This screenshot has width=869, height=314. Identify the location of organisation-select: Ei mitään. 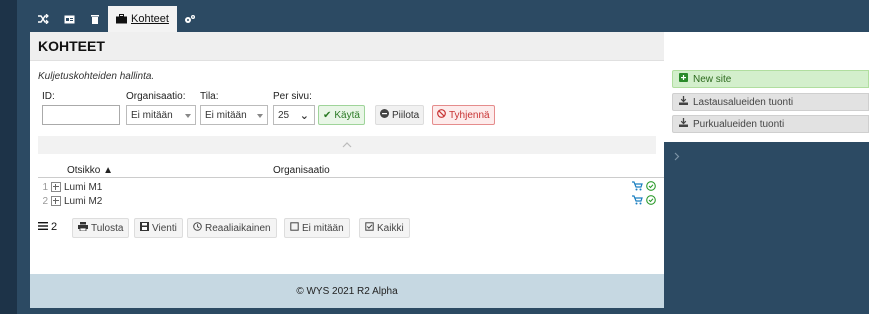
(161, 115).